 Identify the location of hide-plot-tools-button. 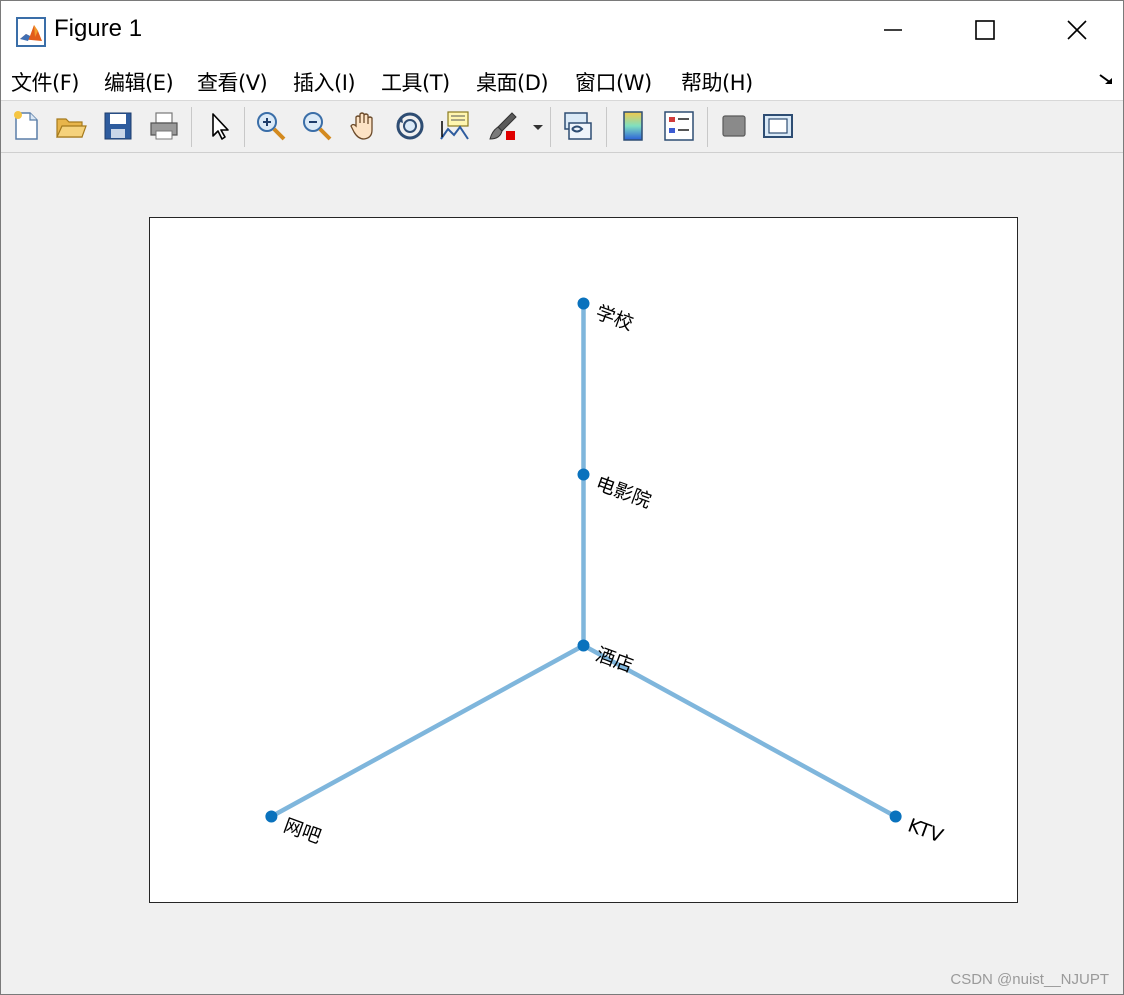
(734, 126).